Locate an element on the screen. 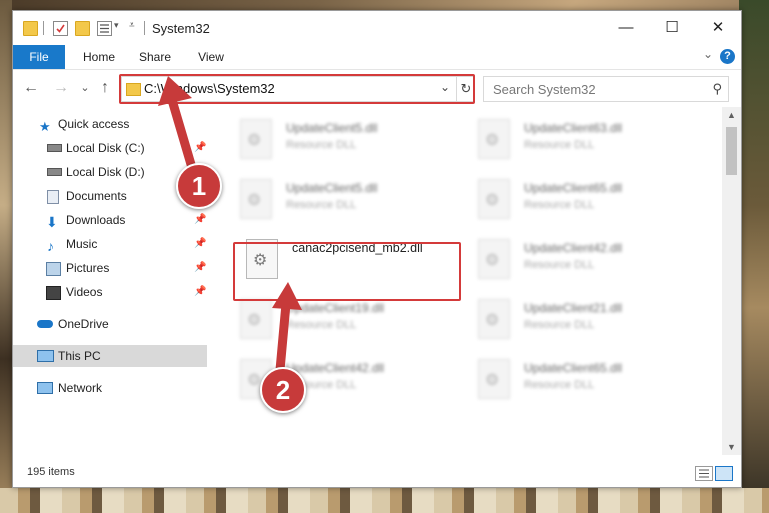  callout-badge-1: 1 is located at coordinates (199, 186).